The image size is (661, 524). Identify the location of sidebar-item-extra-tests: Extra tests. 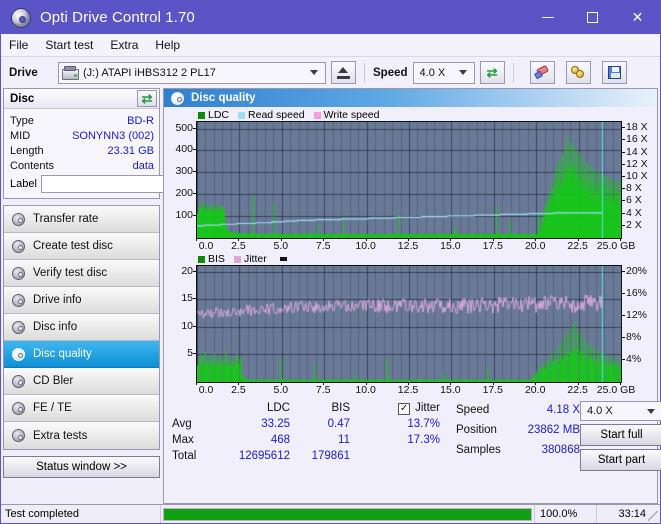
(81, 435).